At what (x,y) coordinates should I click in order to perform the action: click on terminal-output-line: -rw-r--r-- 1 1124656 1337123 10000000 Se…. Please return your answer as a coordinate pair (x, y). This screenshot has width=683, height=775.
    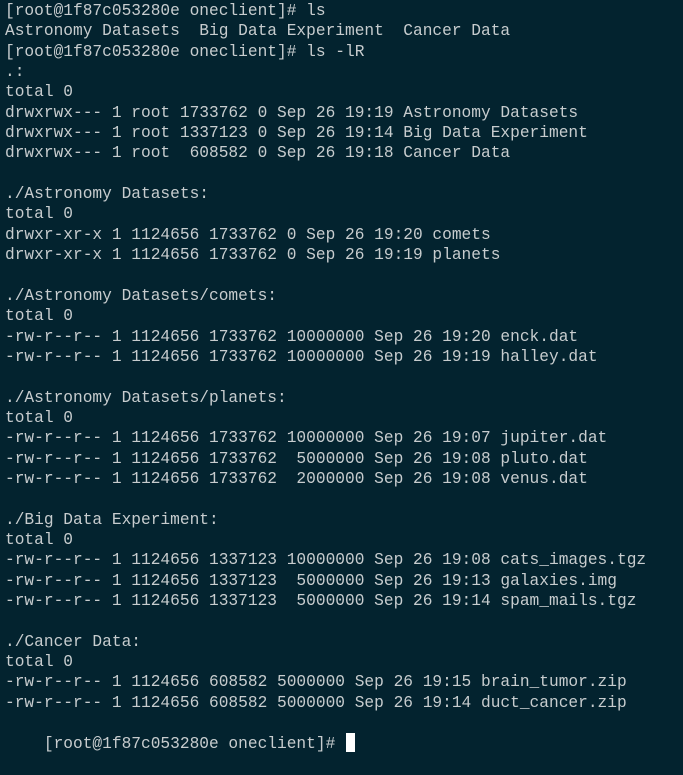
    Looking at the image, I should click on (326, 560).